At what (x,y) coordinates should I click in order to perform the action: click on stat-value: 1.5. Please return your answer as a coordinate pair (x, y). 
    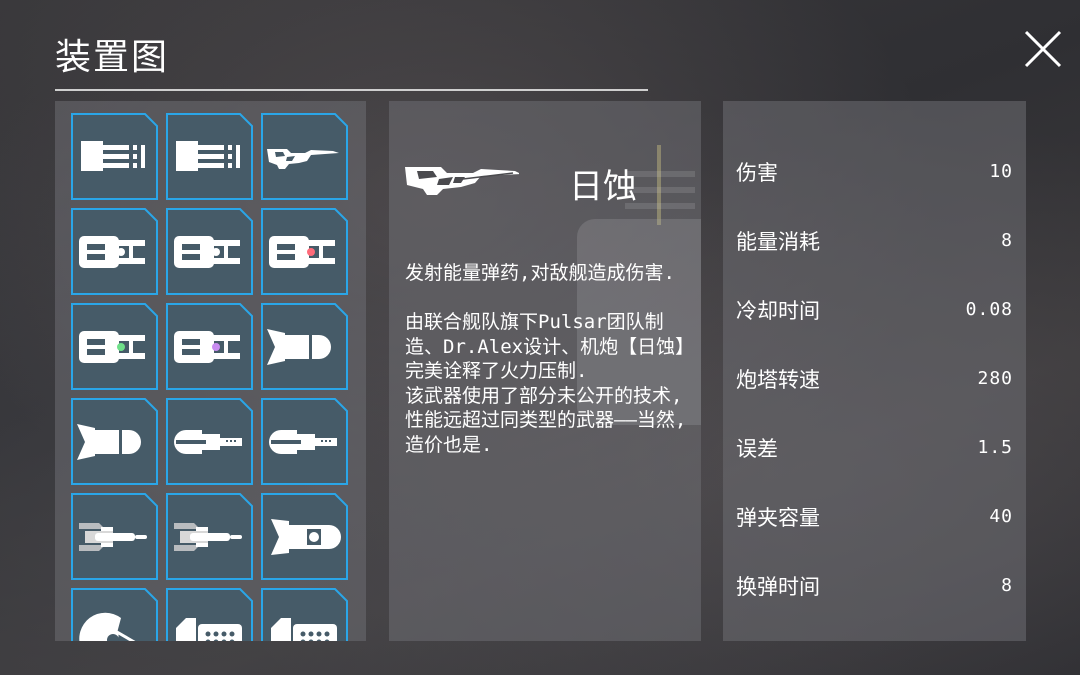
    Looking at the image, I should click on (995, 447).